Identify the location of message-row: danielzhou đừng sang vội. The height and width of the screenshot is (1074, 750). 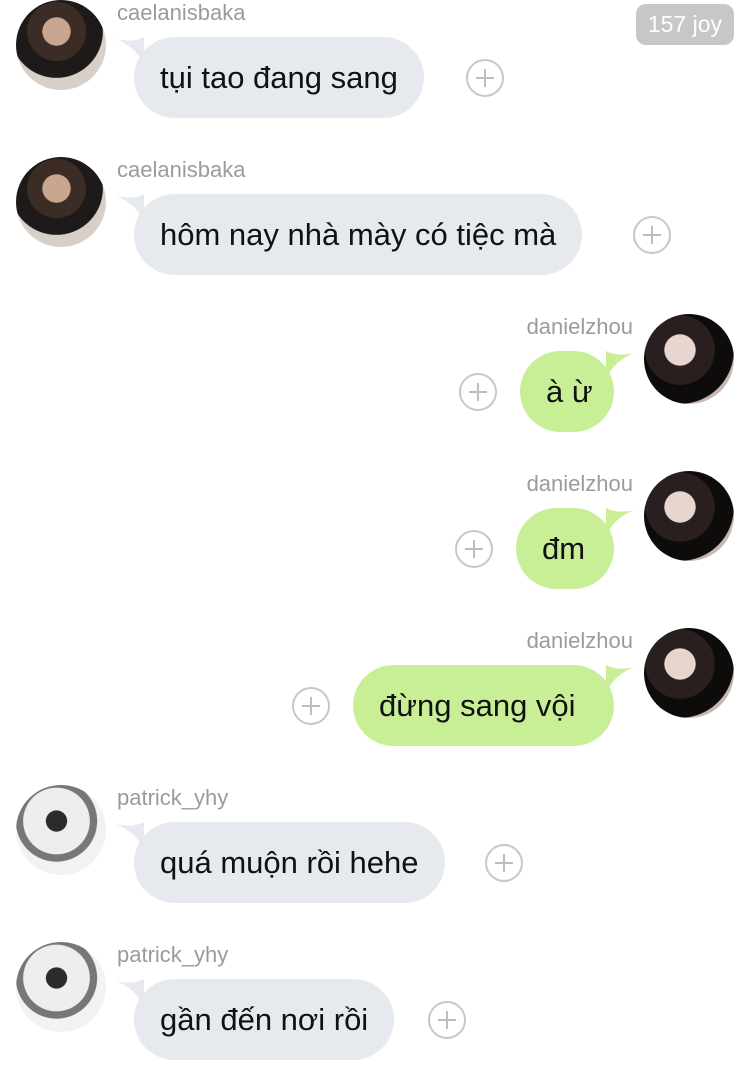
(375, 693).